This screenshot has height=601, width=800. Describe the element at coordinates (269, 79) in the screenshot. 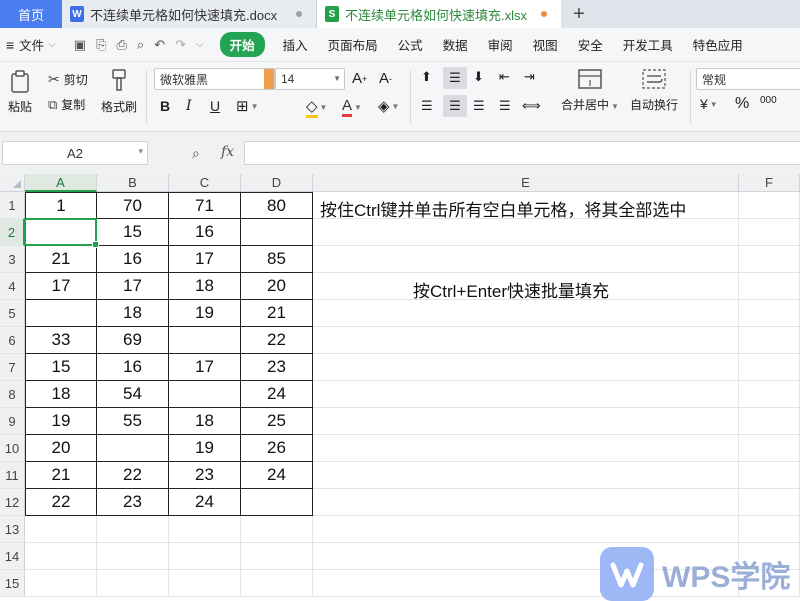

I see `font-name-dropdown-arrow` at that location.